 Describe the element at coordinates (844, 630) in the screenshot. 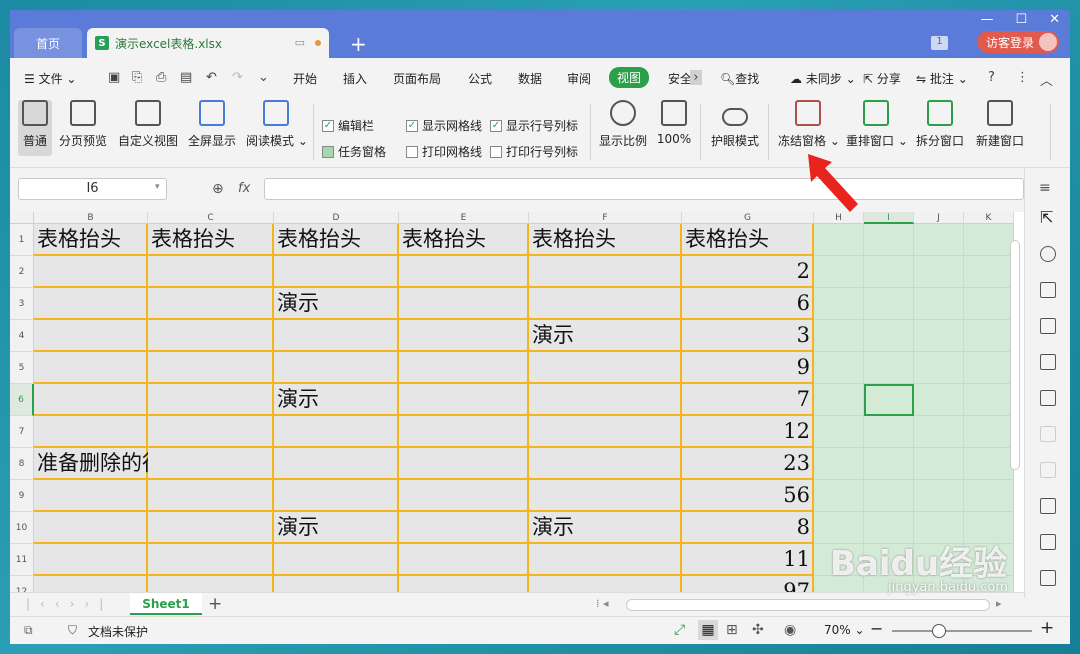

I see `zoom-level: 70% ⌄` at that location.